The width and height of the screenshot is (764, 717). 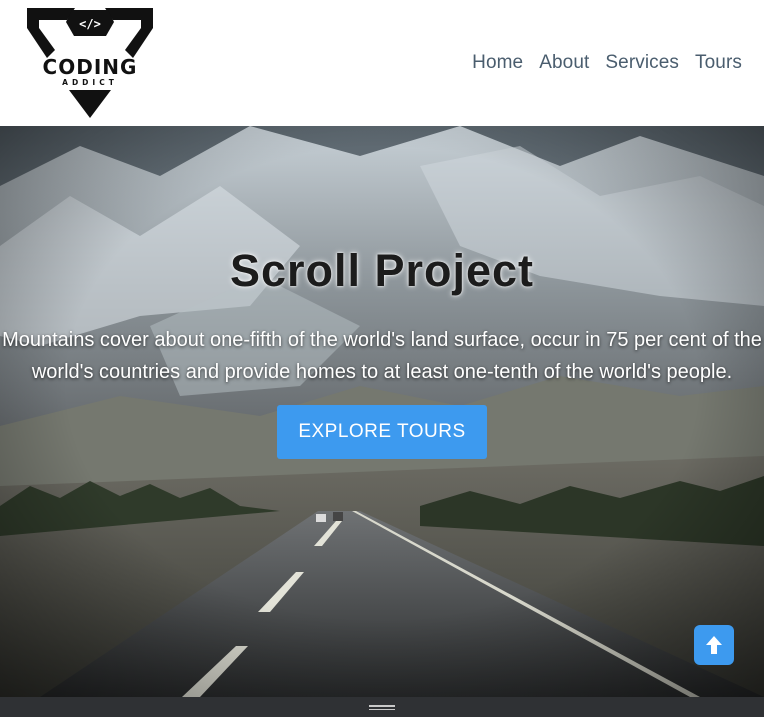 What do you see at coordinates (714, 63) in the screenshot?
I see `nav-link-tours: Tours` at bounding box center [714, 63].